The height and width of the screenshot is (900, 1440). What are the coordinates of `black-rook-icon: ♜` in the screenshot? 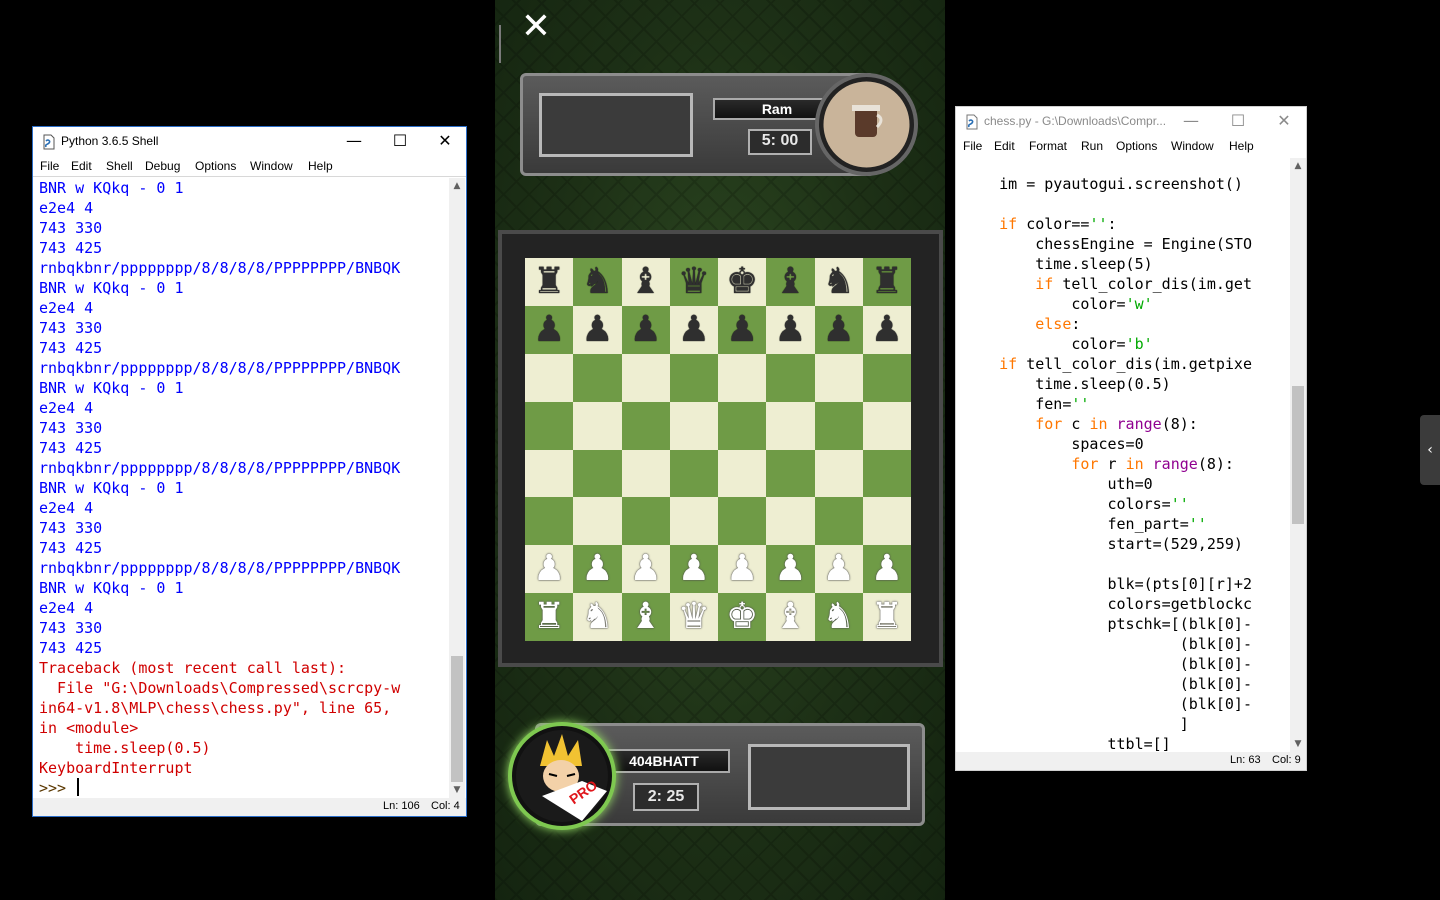 It's located at (549, 281).